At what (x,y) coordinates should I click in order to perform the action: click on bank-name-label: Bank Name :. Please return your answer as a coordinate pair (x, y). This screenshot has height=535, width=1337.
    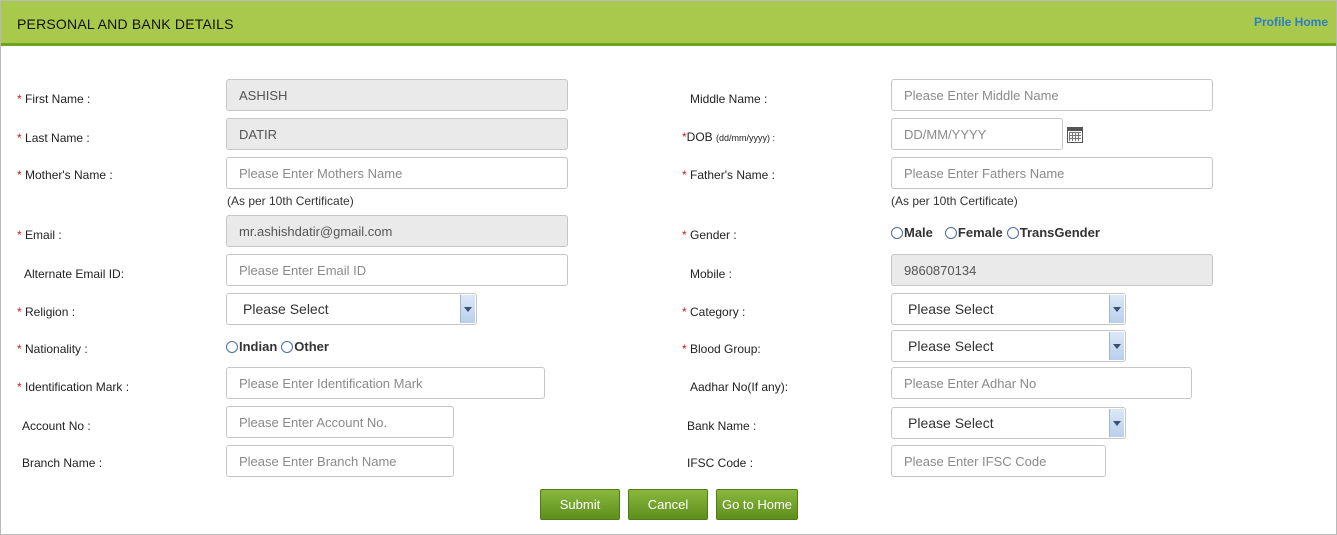
    Looking at the image, I should click on (722, 426).